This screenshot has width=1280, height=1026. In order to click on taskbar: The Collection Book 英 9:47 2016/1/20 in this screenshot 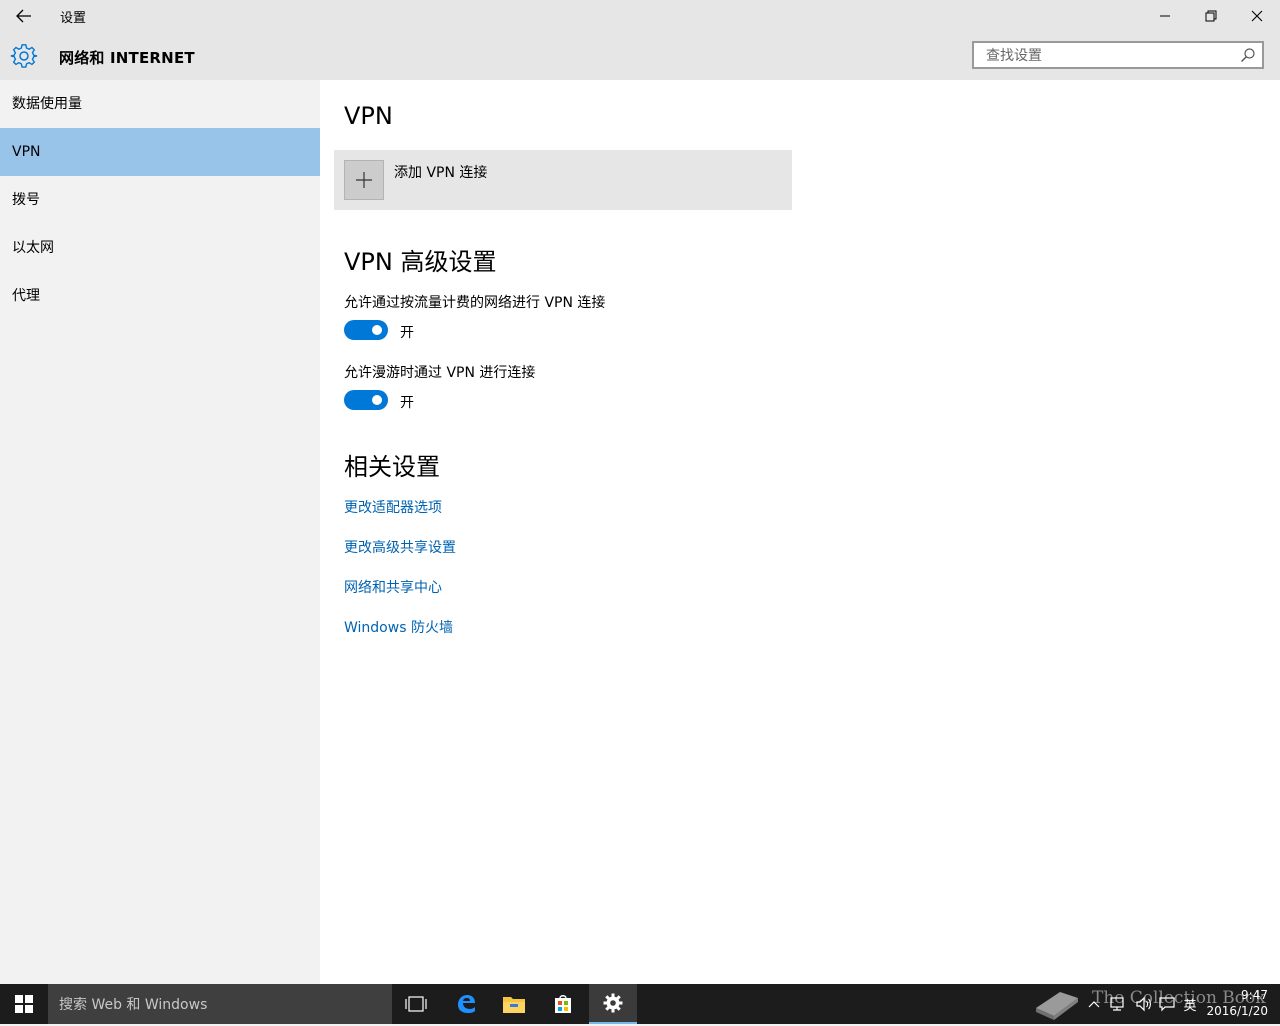, I will do `click(640, 1005)`.